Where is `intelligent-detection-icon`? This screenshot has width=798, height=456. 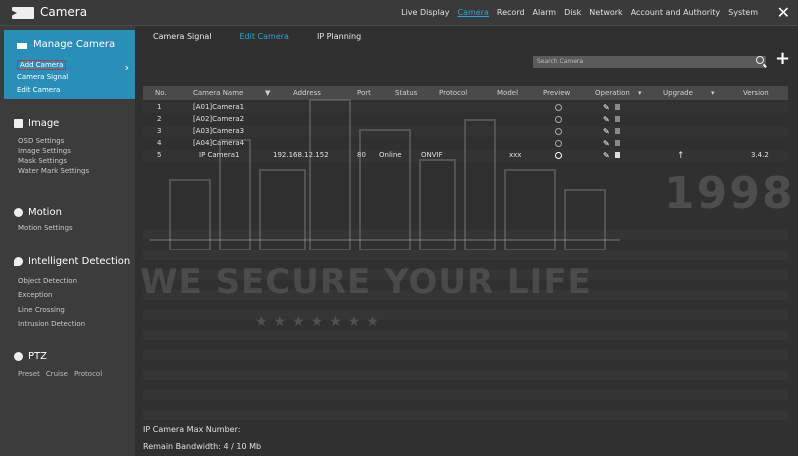
intelligent-detection-icon is located at coordinates (18, 261).